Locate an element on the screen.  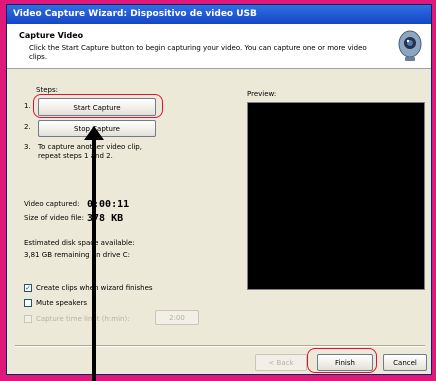
size-label: Size of video file: is located at coordinates (54, 218).